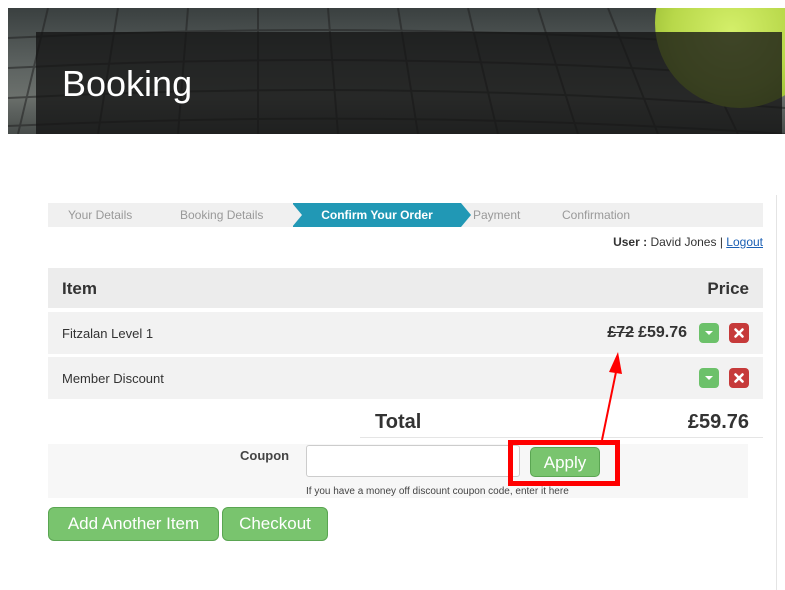 This screenshot has height=590, width=785. Describe the element at coordinates (780, 392) in the screenshot. I see `scrollbar` at that location.